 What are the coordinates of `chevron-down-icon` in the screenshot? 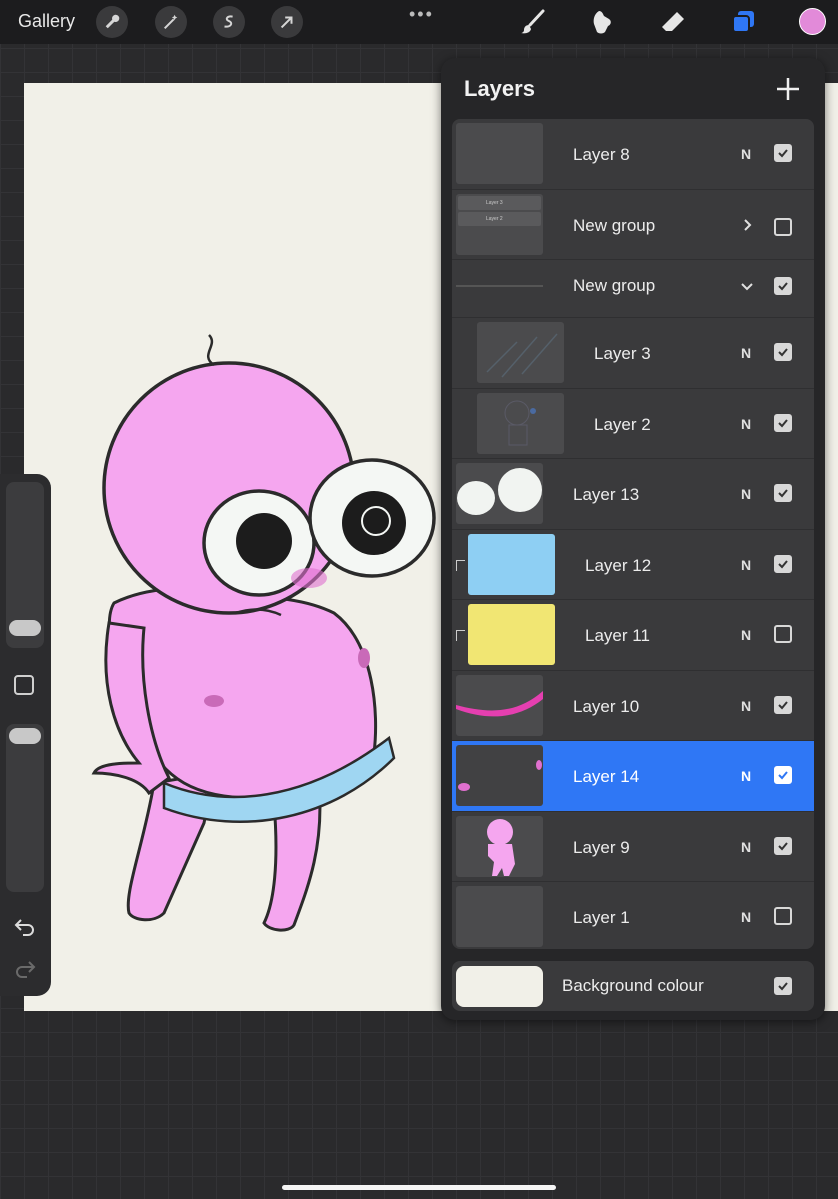 It's located at (747, 286).